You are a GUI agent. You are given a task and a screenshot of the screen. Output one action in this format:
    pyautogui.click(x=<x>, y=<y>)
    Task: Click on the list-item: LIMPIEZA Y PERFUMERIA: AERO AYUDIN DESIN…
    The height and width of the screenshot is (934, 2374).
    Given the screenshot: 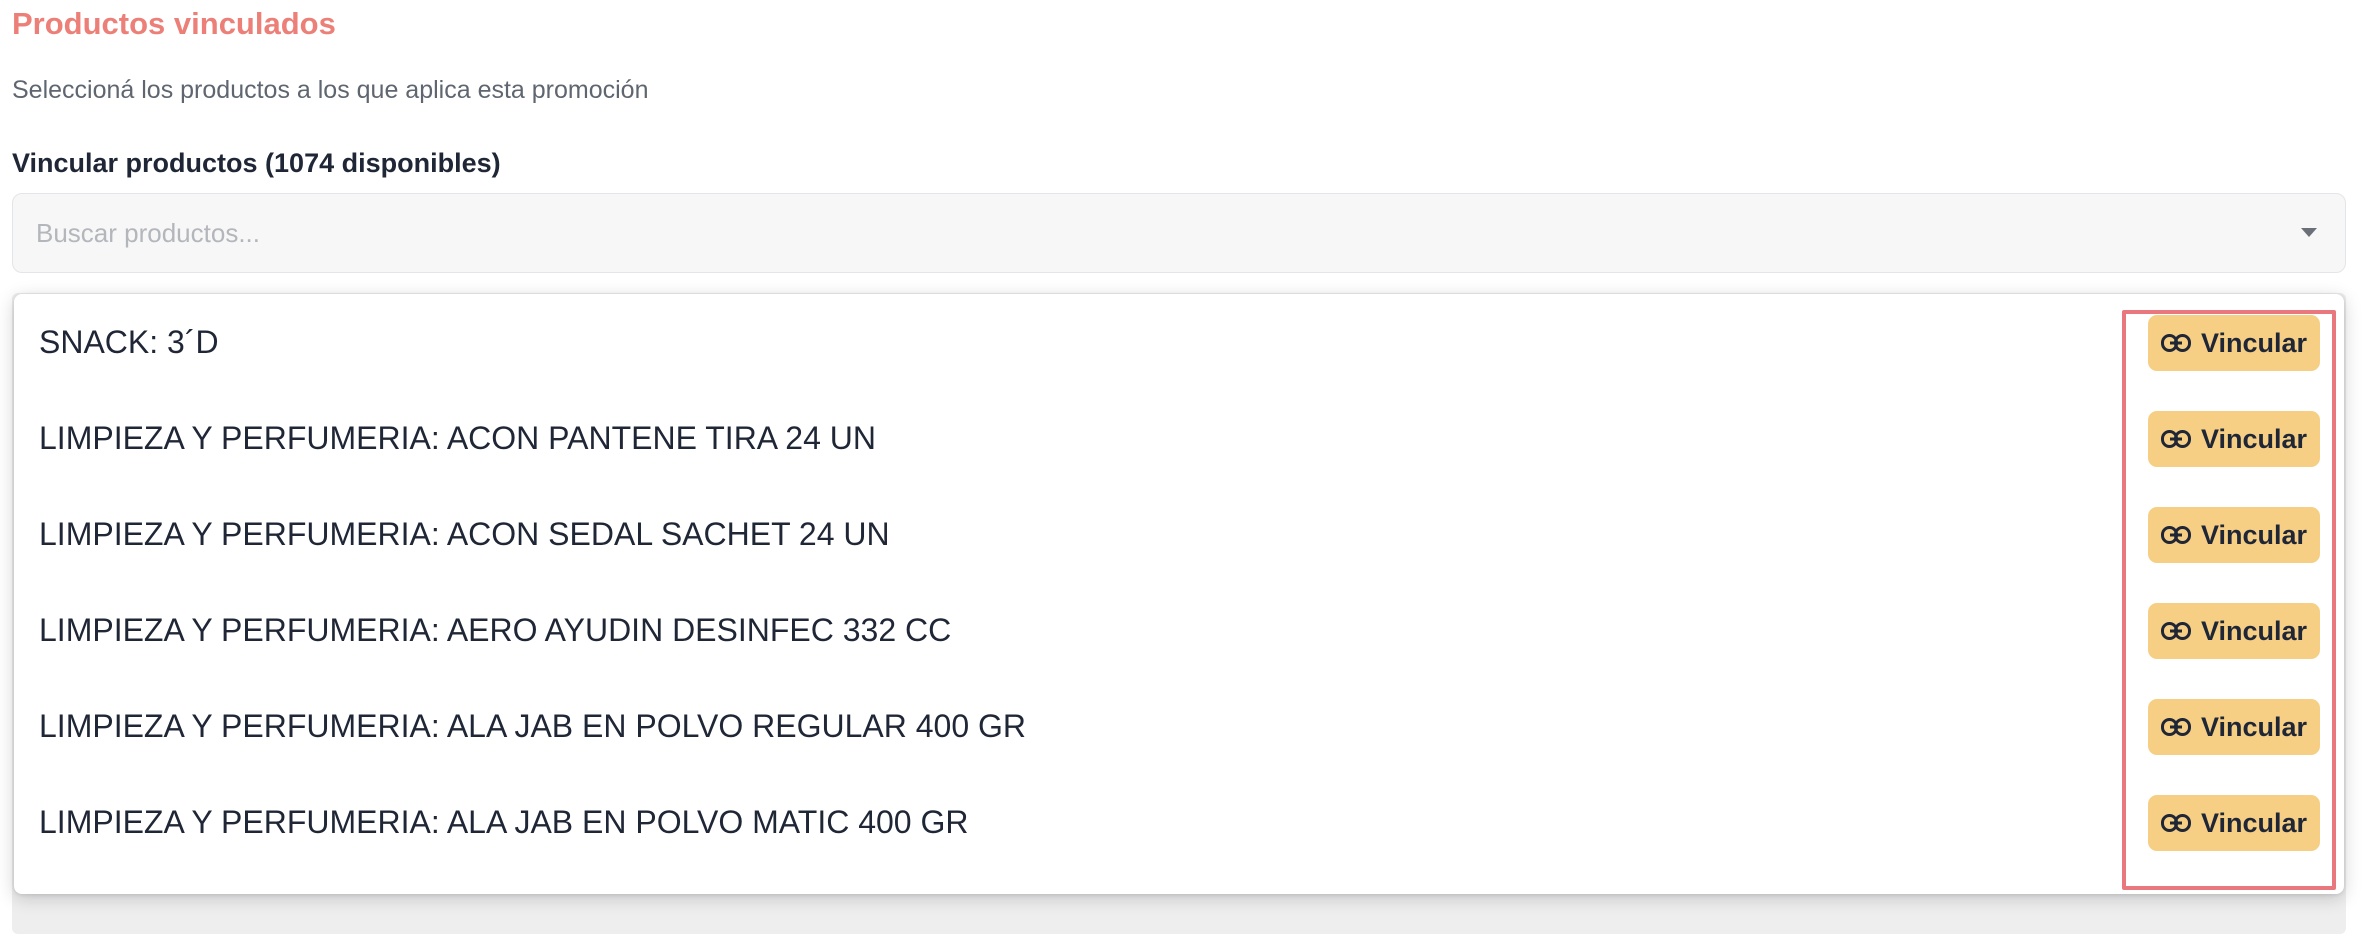 What is the action you would take?
    pyautogui.click(x=1179, y=630)
    